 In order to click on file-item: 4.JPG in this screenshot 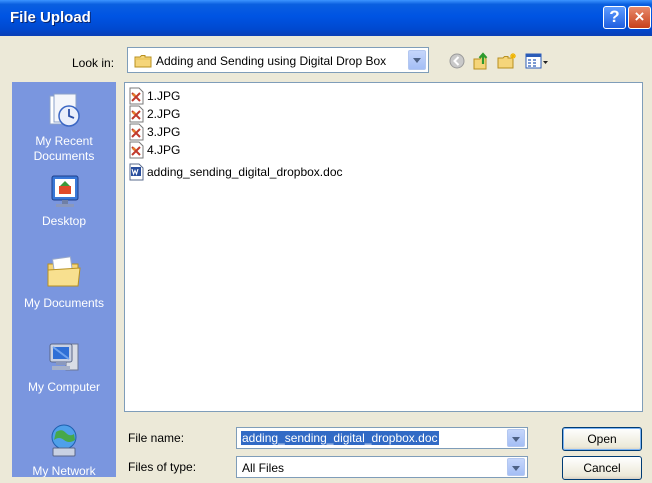, I will do `click(154, 150)`.